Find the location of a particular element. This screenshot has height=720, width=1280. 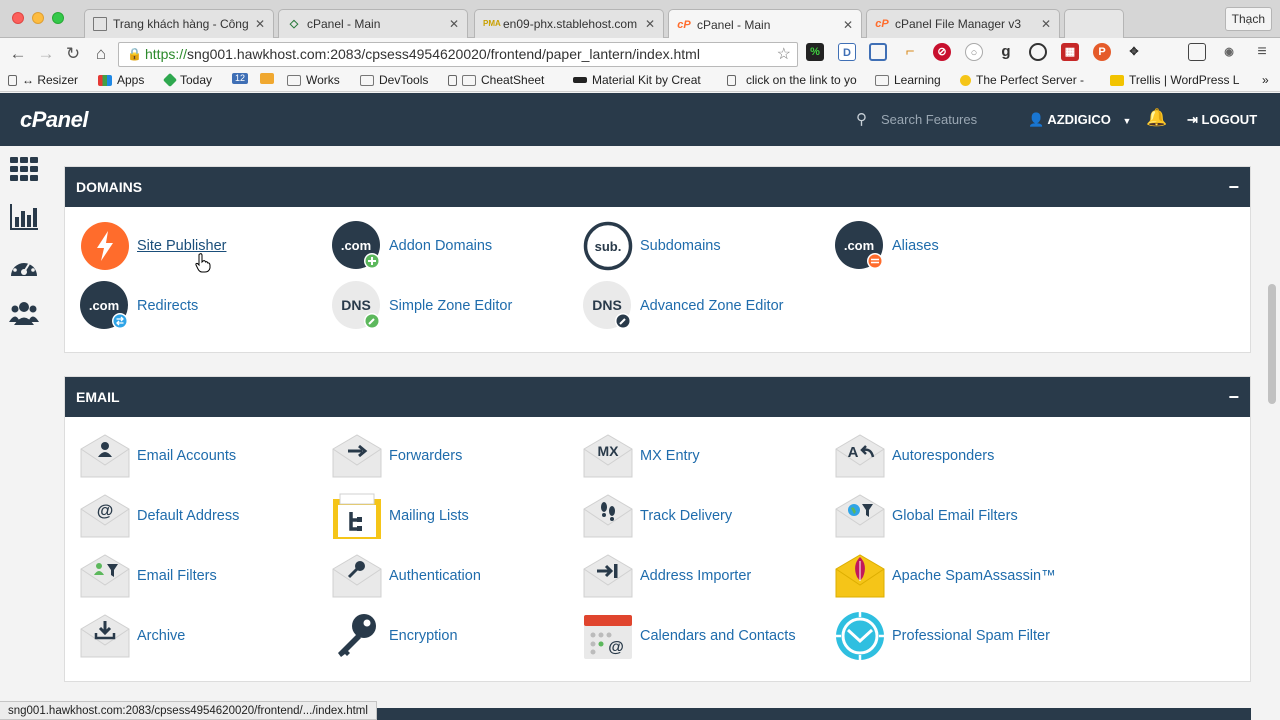

feature-default-address: @ Default Address is located at coordinates (159, 516).